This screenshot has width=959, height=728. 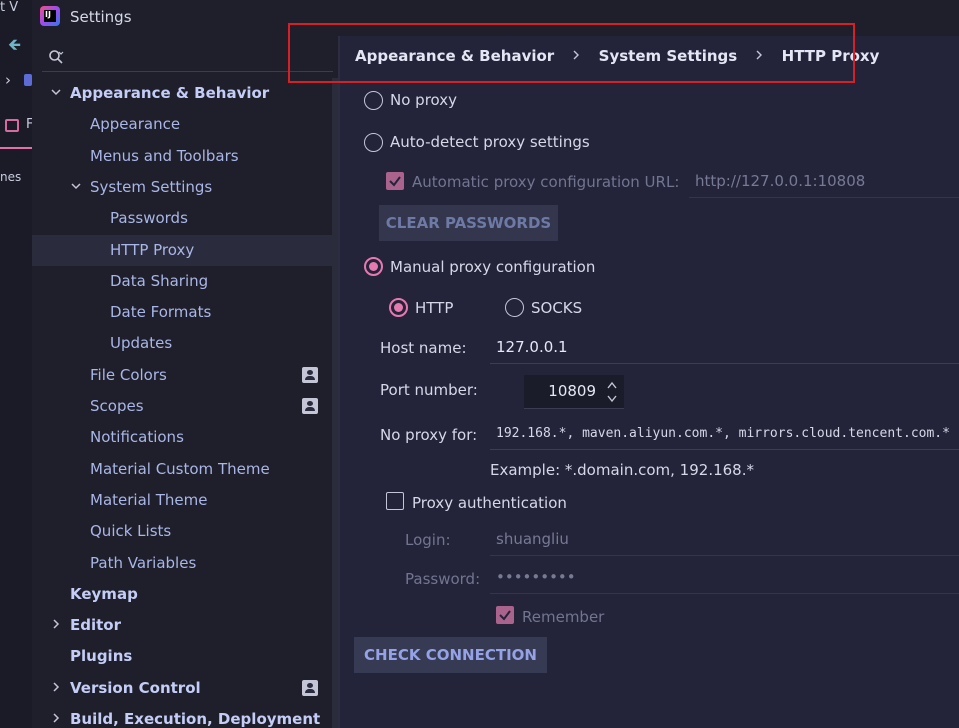 I want to click on background-ide: t V 🡸 › F nes, so click(x=16, y=364).